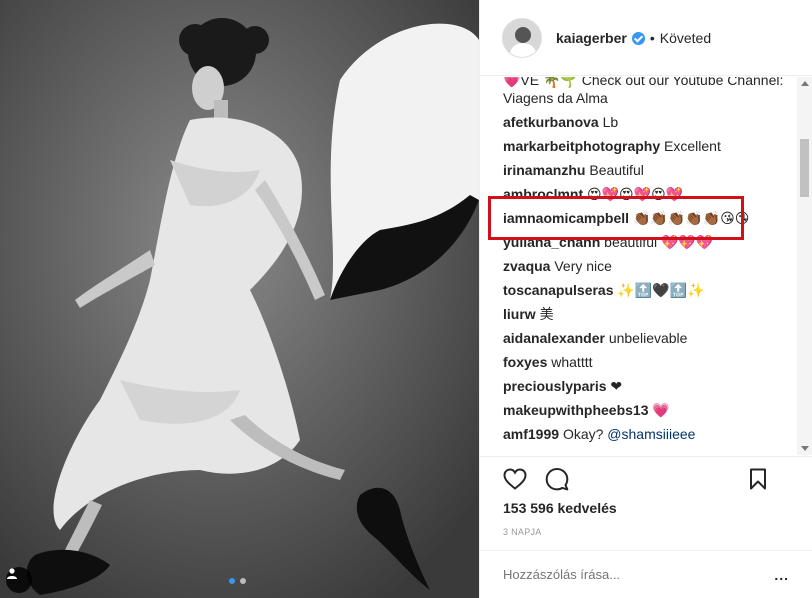 Image resolution: width=812 pixels, height=598 pixels. I want to click on comment-item: liurw 美, so click(528, 314).